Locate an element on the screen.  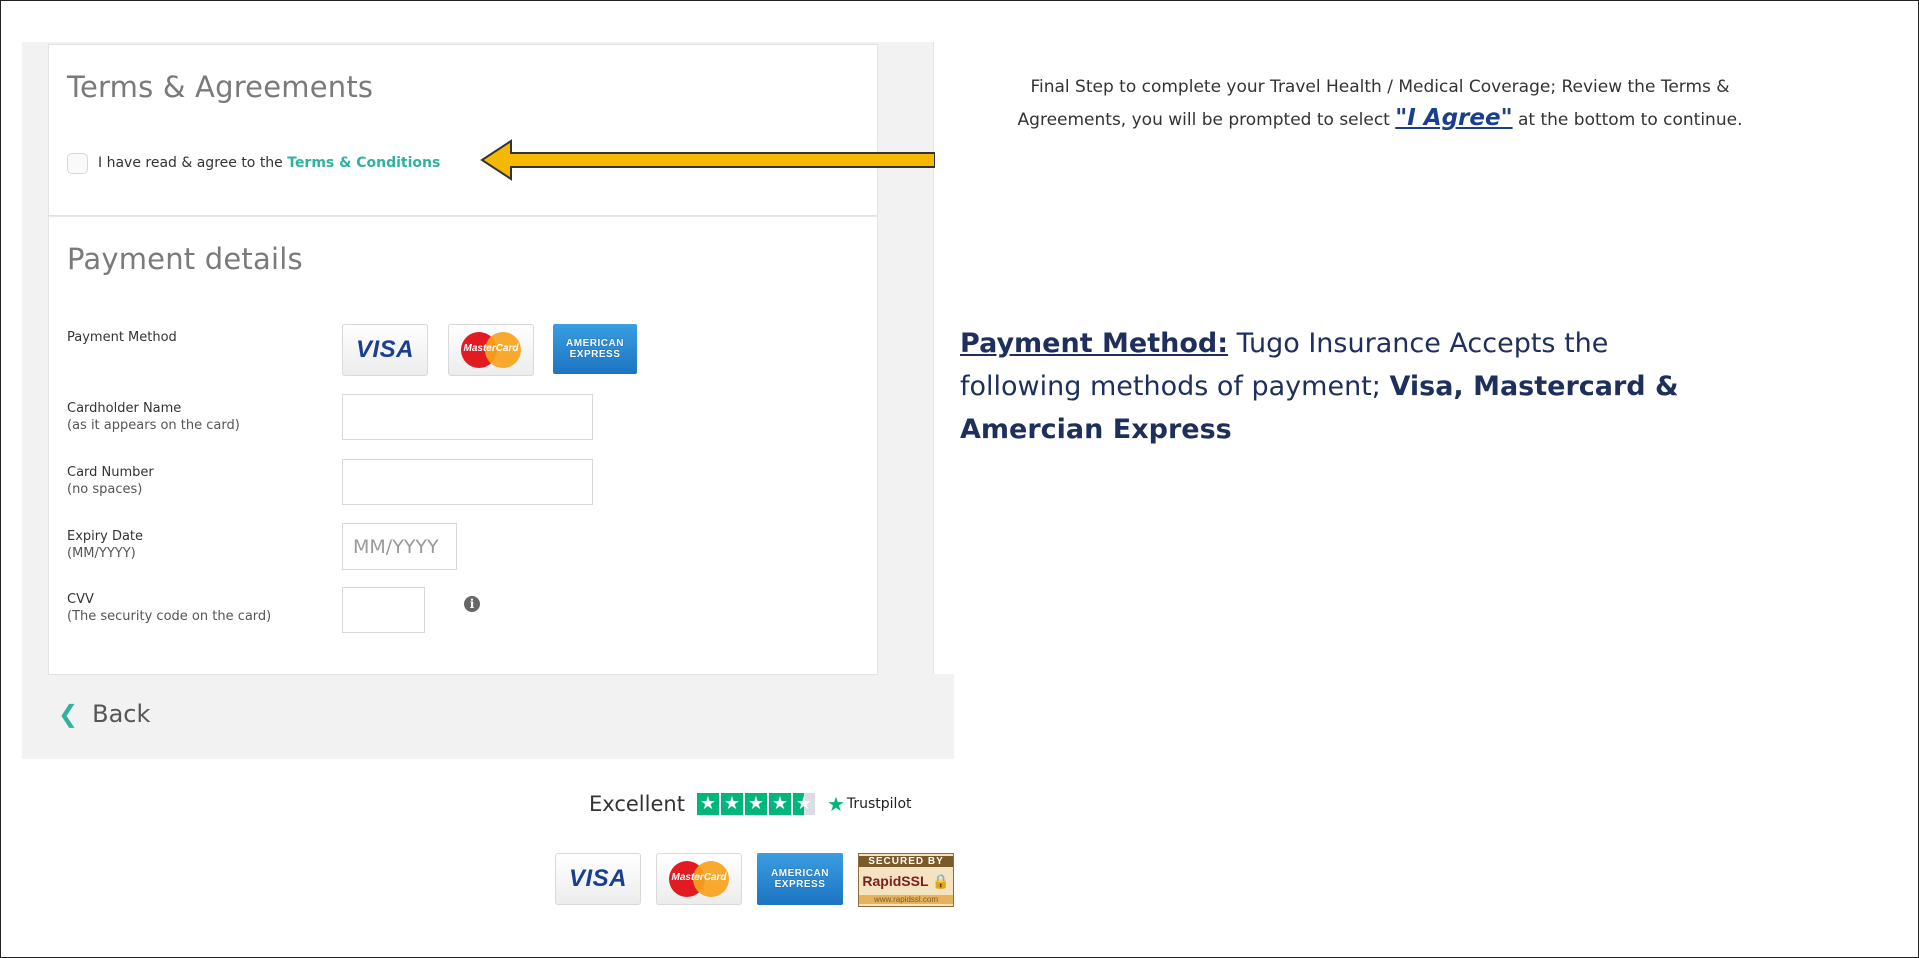
footer-amex-line2: EXPRESS is located at coordinates (800, 884).